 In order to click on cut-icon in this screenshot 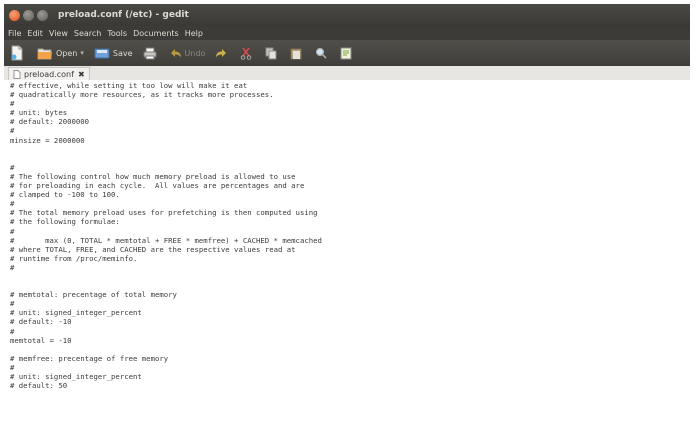, I will do `click(246, 53)`.